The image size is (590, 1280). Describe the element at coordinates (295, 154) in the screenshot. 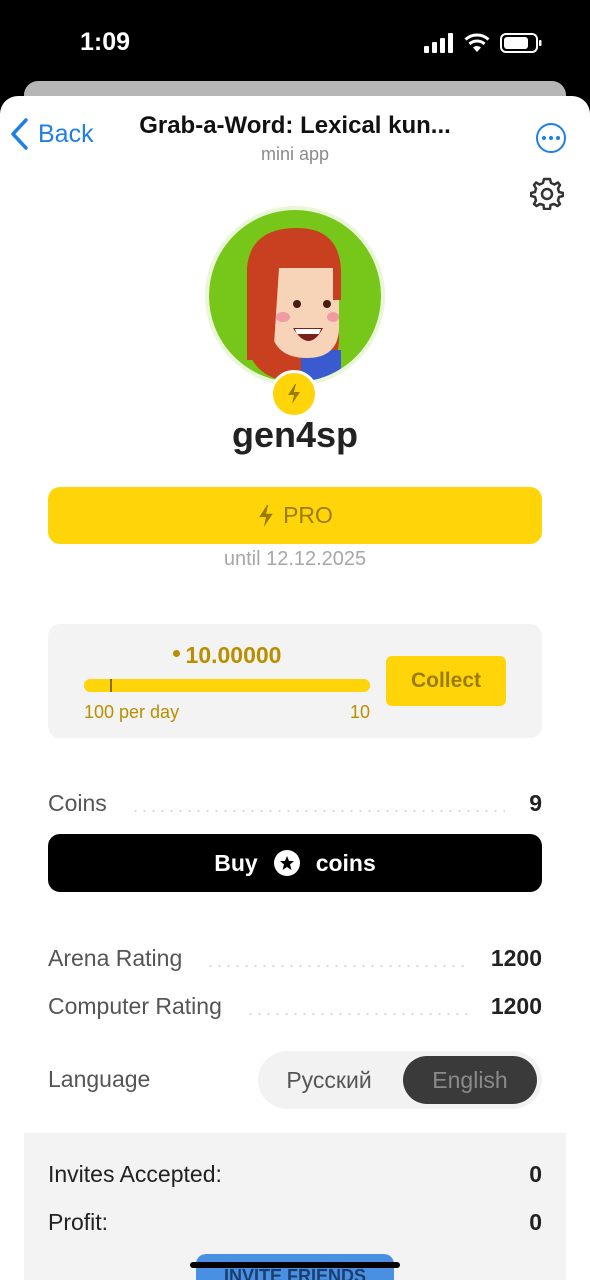

I see `app-subtitle: mini app` at that location.